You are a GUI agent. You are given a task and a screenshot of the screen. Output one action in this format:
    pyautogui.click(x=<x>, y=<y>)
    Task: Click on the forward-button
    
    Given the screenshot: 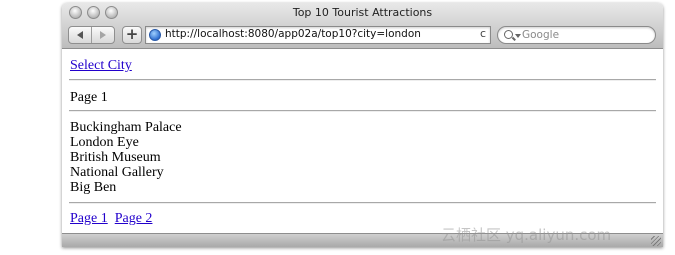 What is the action you would take?
    pyautogui.click(x=102, y=35)
    